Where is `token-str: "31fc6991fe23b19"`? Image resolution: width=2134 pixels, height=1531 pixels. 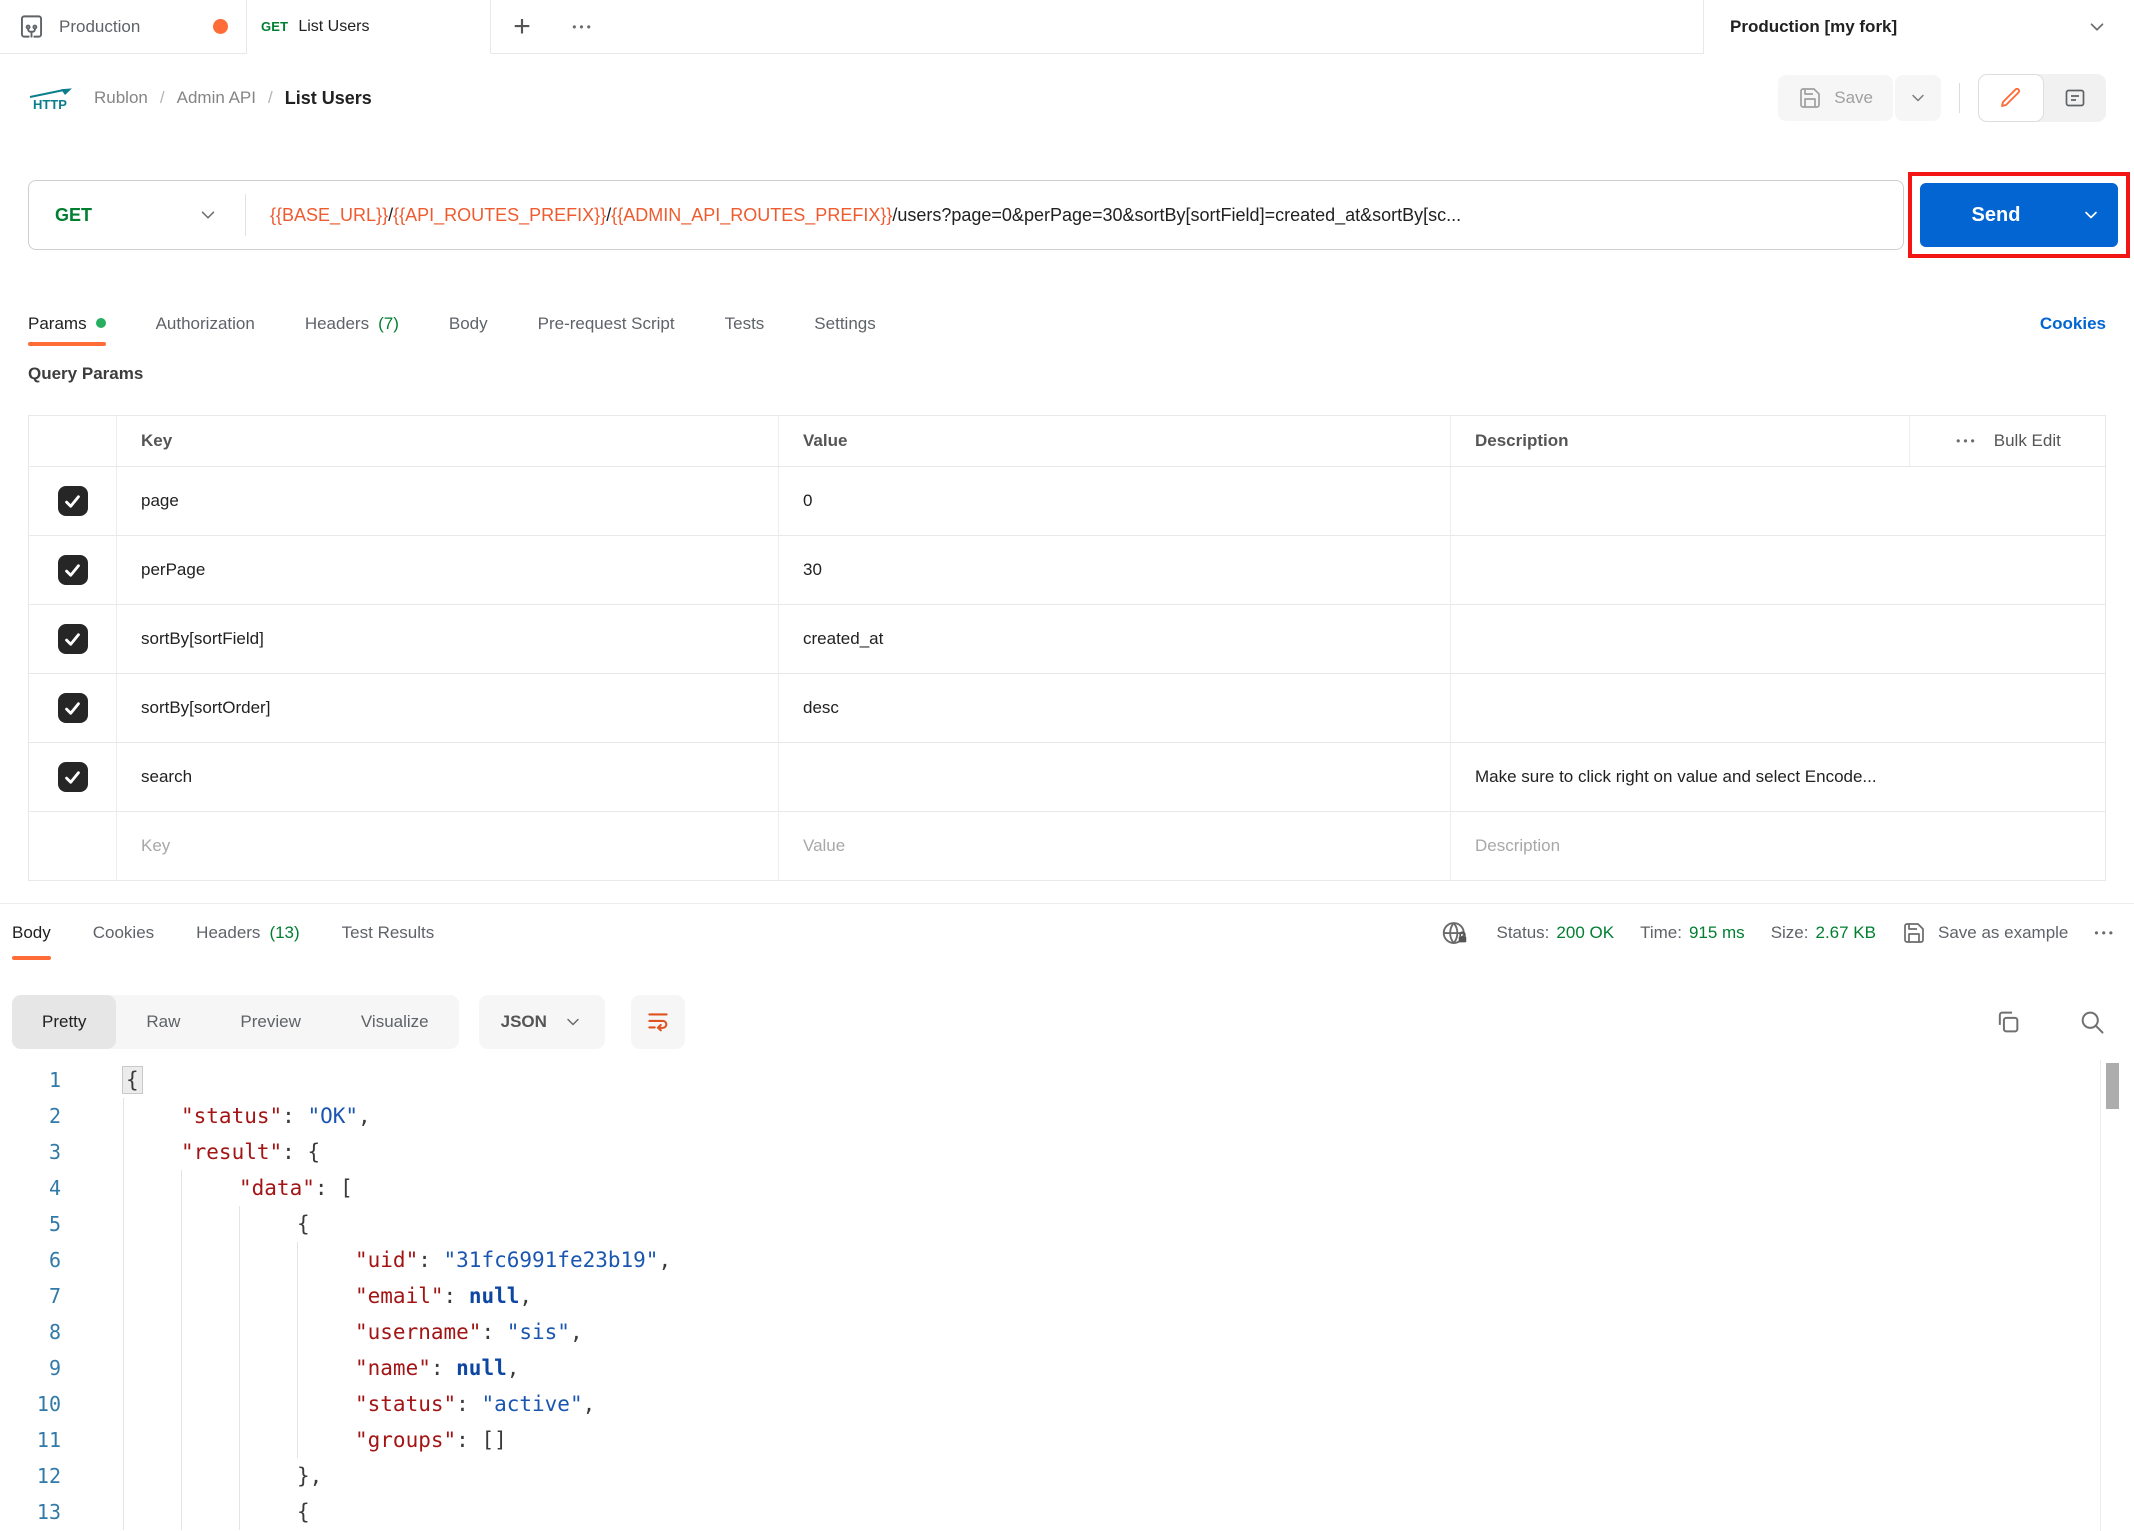
token-str: "31fc6991fe23b19" is located at coordinates (551, 1260).